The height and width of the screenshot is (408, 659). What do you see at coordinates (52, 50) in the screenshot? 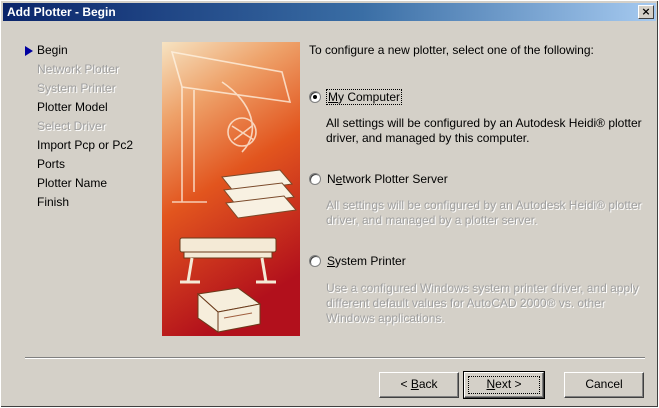
I see `step-label: Begin` at bounding box center [52, 50].